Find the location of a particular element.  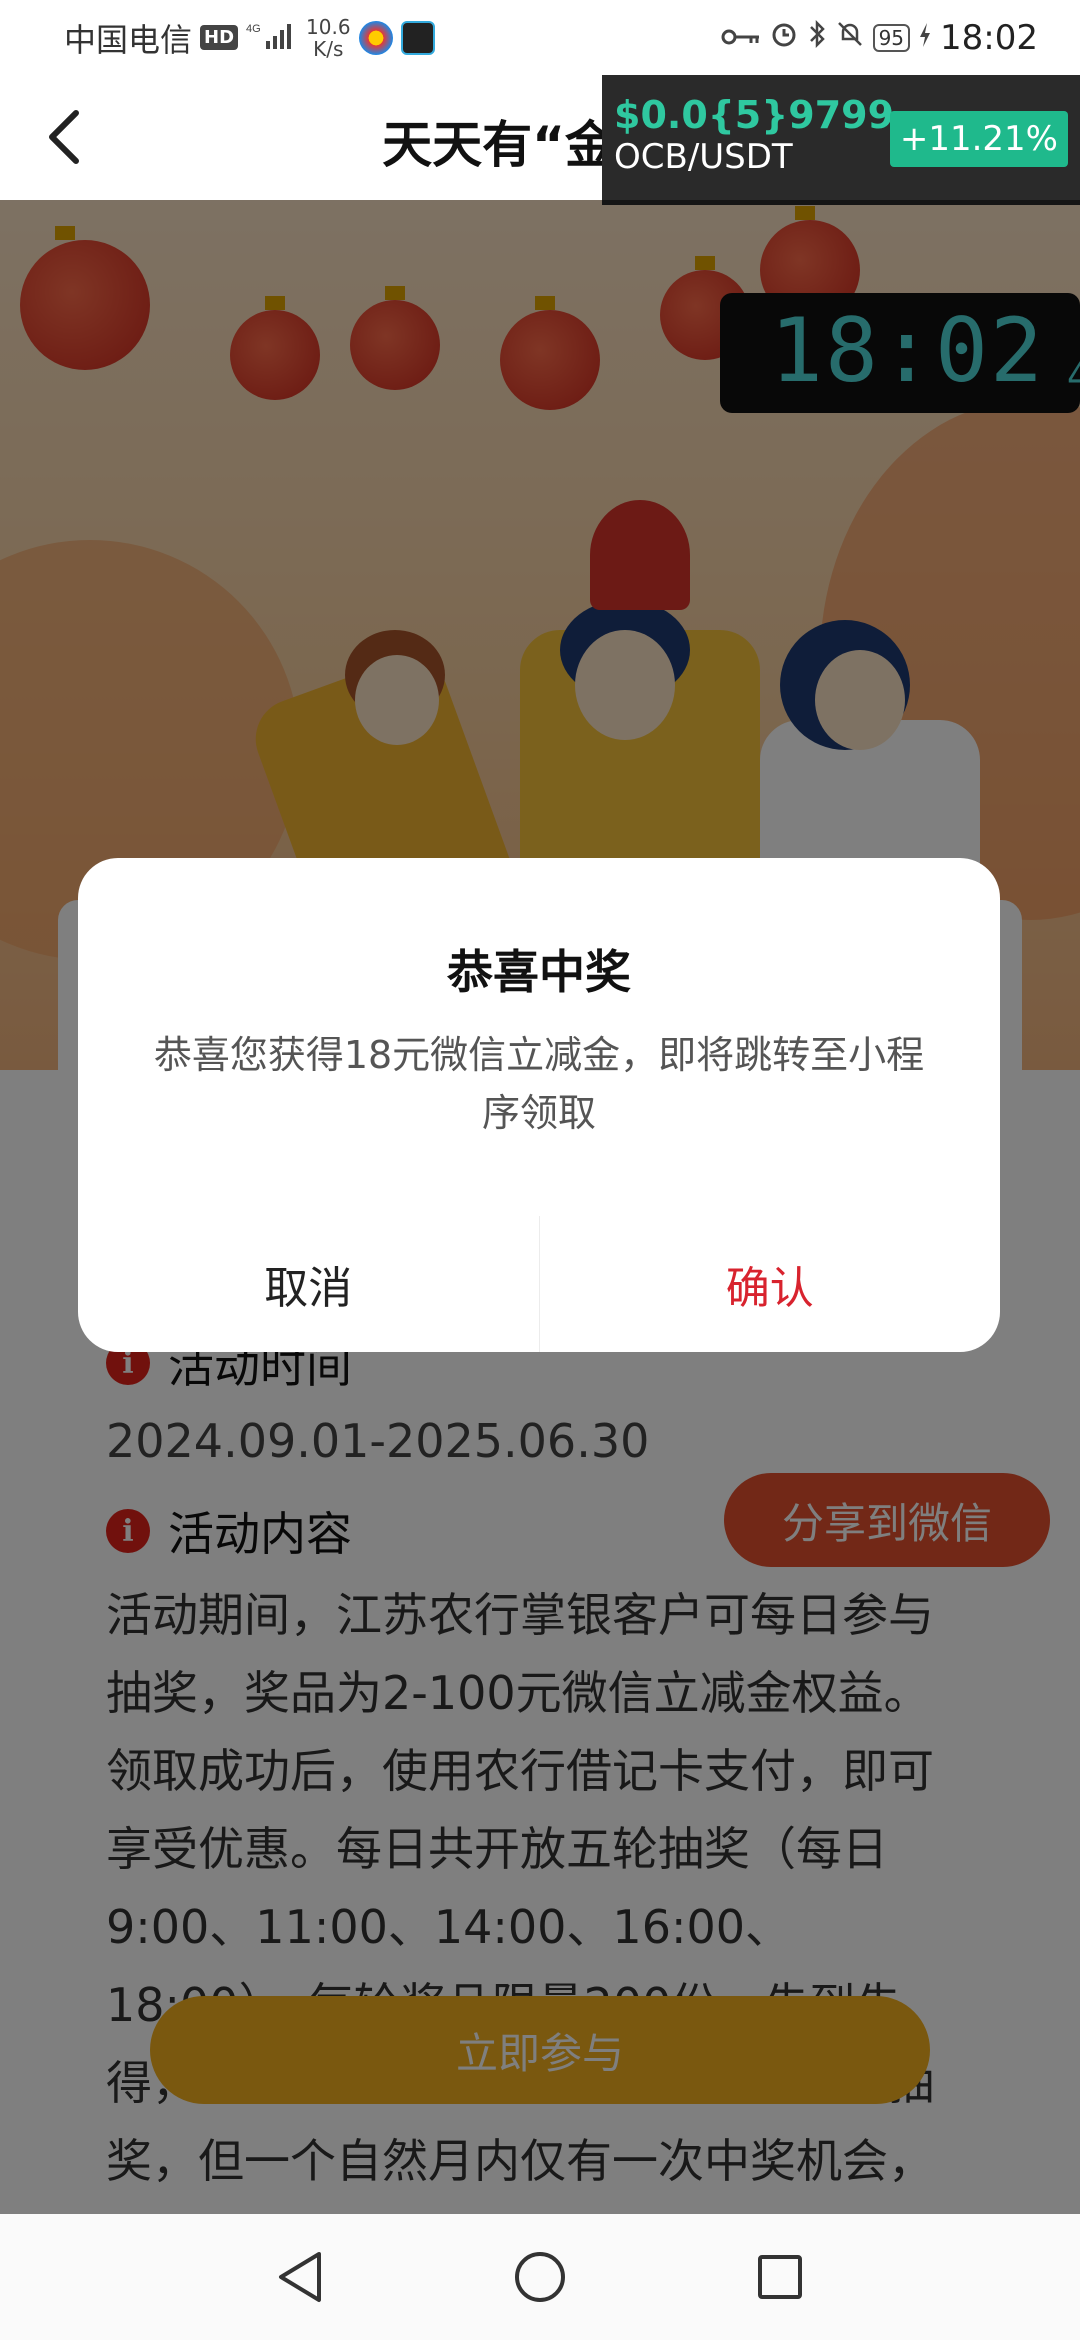

square-recents-icon is located at coordinates (780, 2277).